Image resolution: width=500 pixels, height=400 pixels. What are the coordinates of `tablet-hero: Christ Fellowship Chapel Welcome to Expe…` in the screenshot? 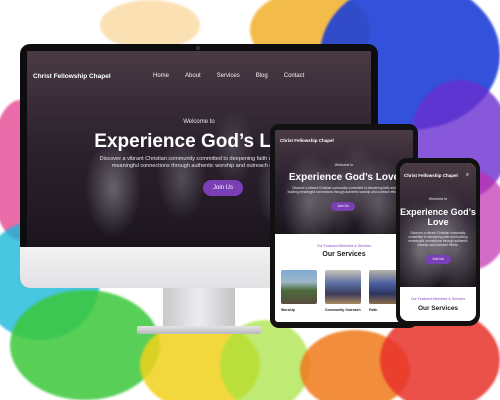 It's located at (344, 182).